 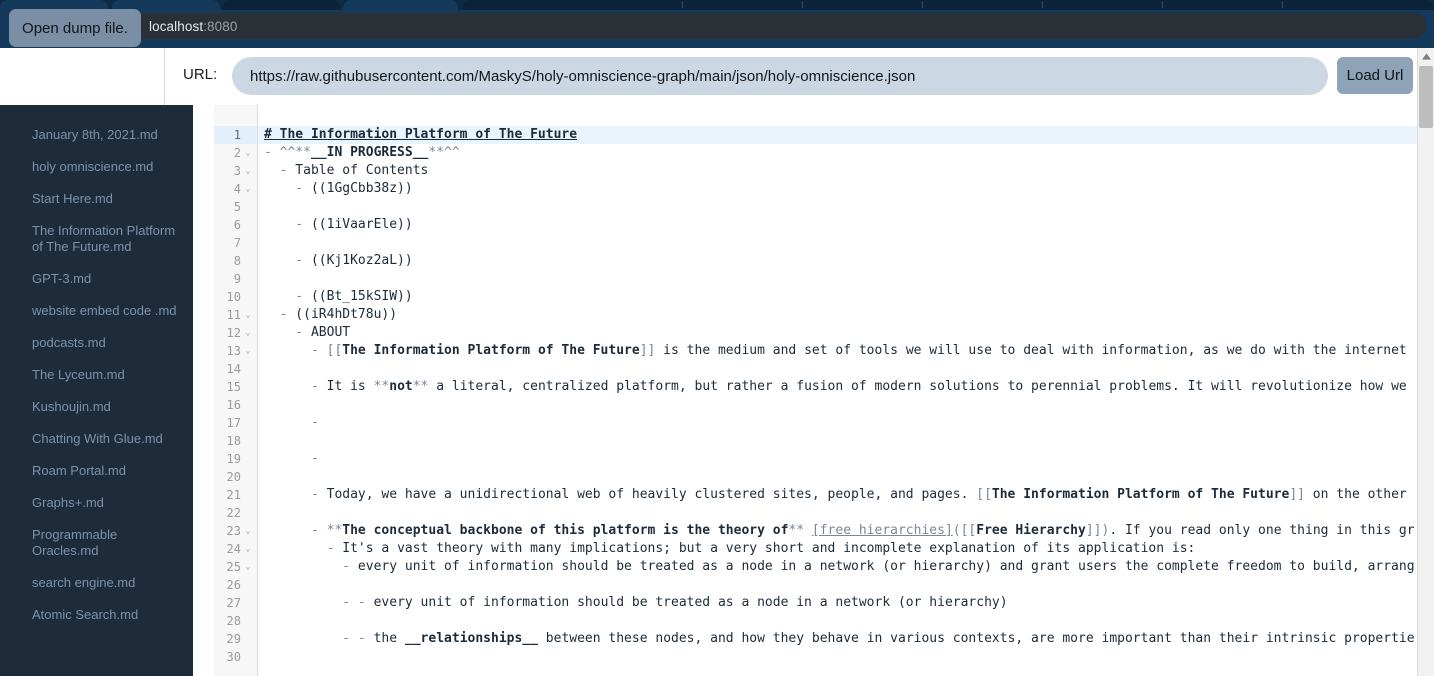 What do you see at coordinates (837, 171) in the screenshot?
I see `code-line: - Table of Contents` at bounding box center [837, 171].